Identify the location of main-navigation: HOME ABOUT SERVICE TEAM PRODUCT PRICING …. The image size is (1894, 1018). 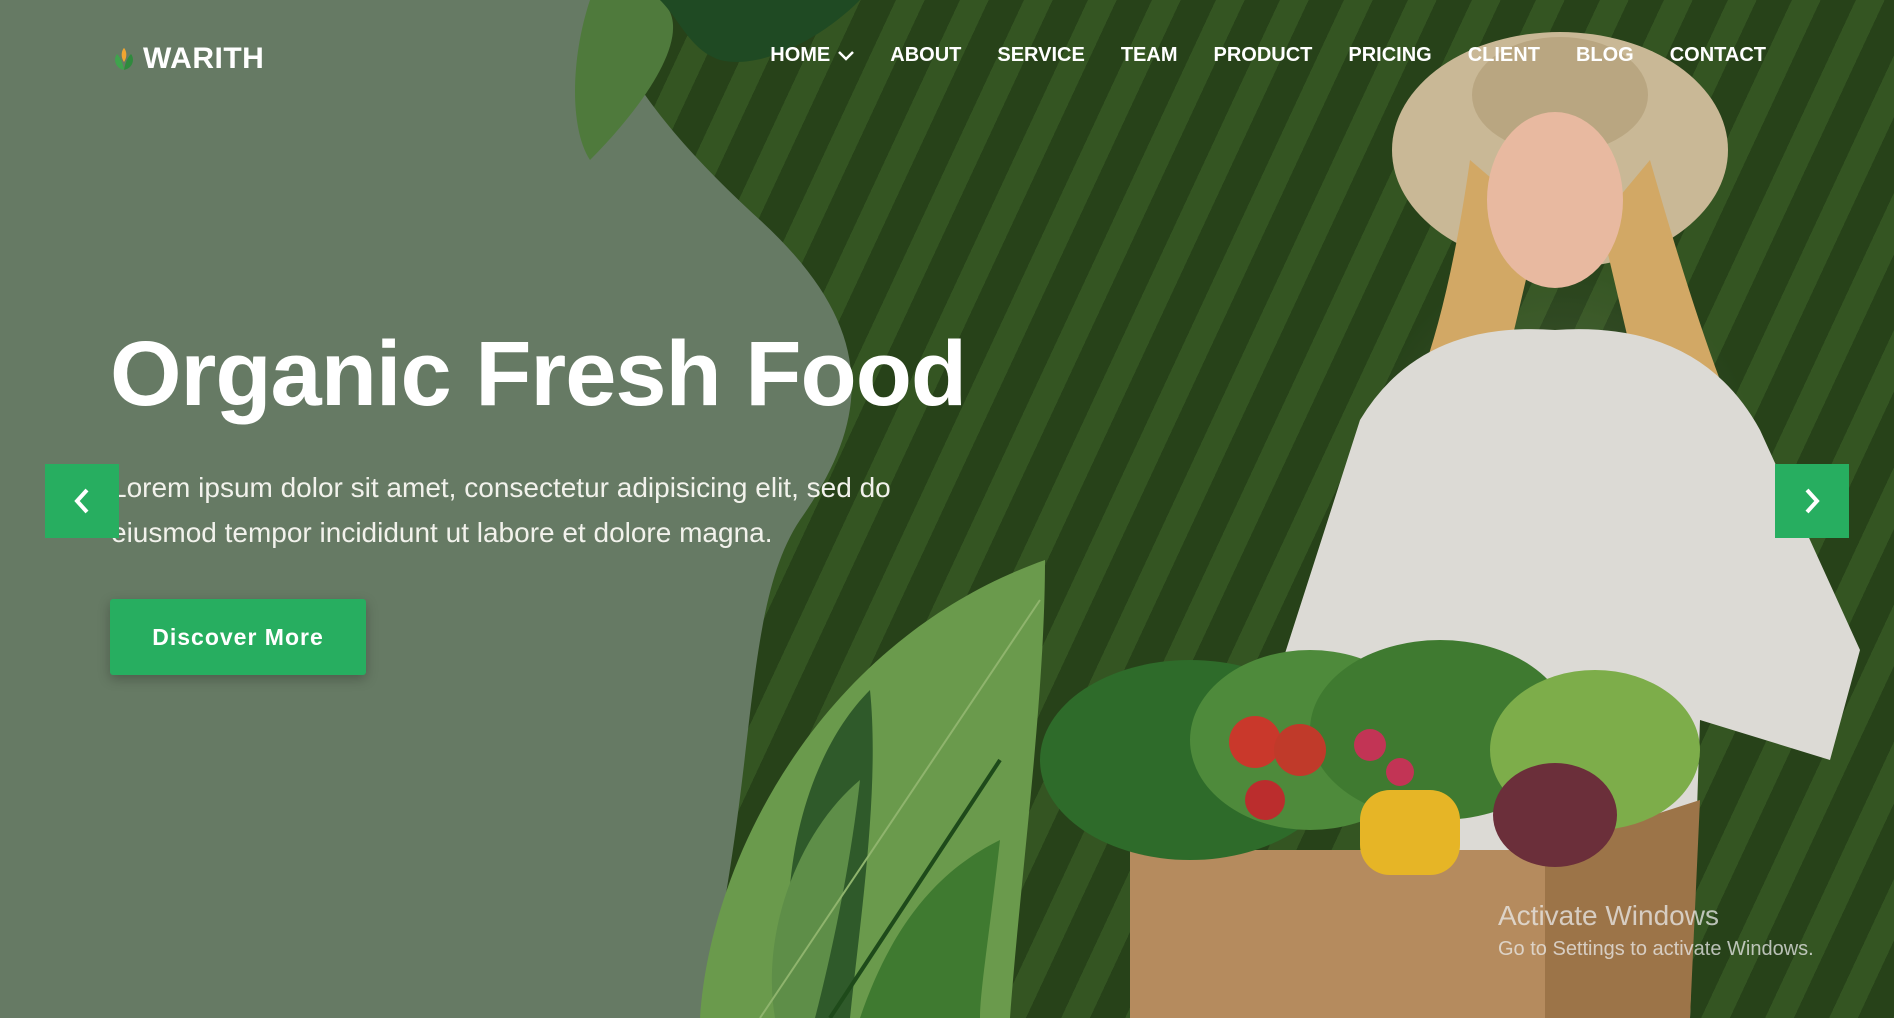
(1268, 55).